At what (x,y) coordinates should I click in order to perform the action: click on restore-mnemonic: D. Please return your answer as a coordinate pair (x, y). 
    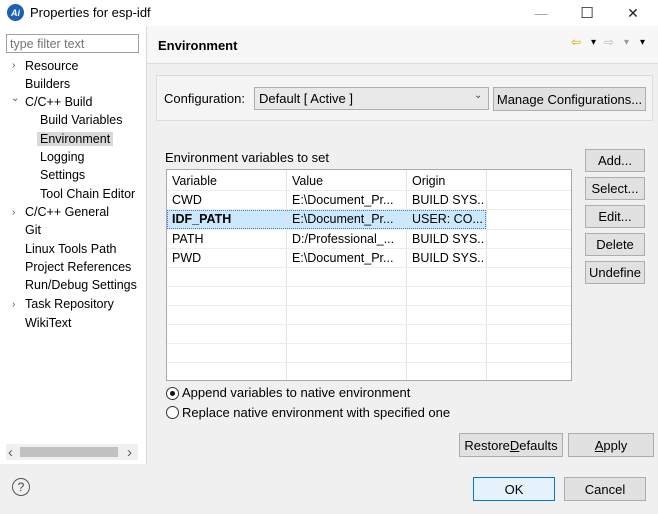
    Looking at the image, I should click on (514, 445).